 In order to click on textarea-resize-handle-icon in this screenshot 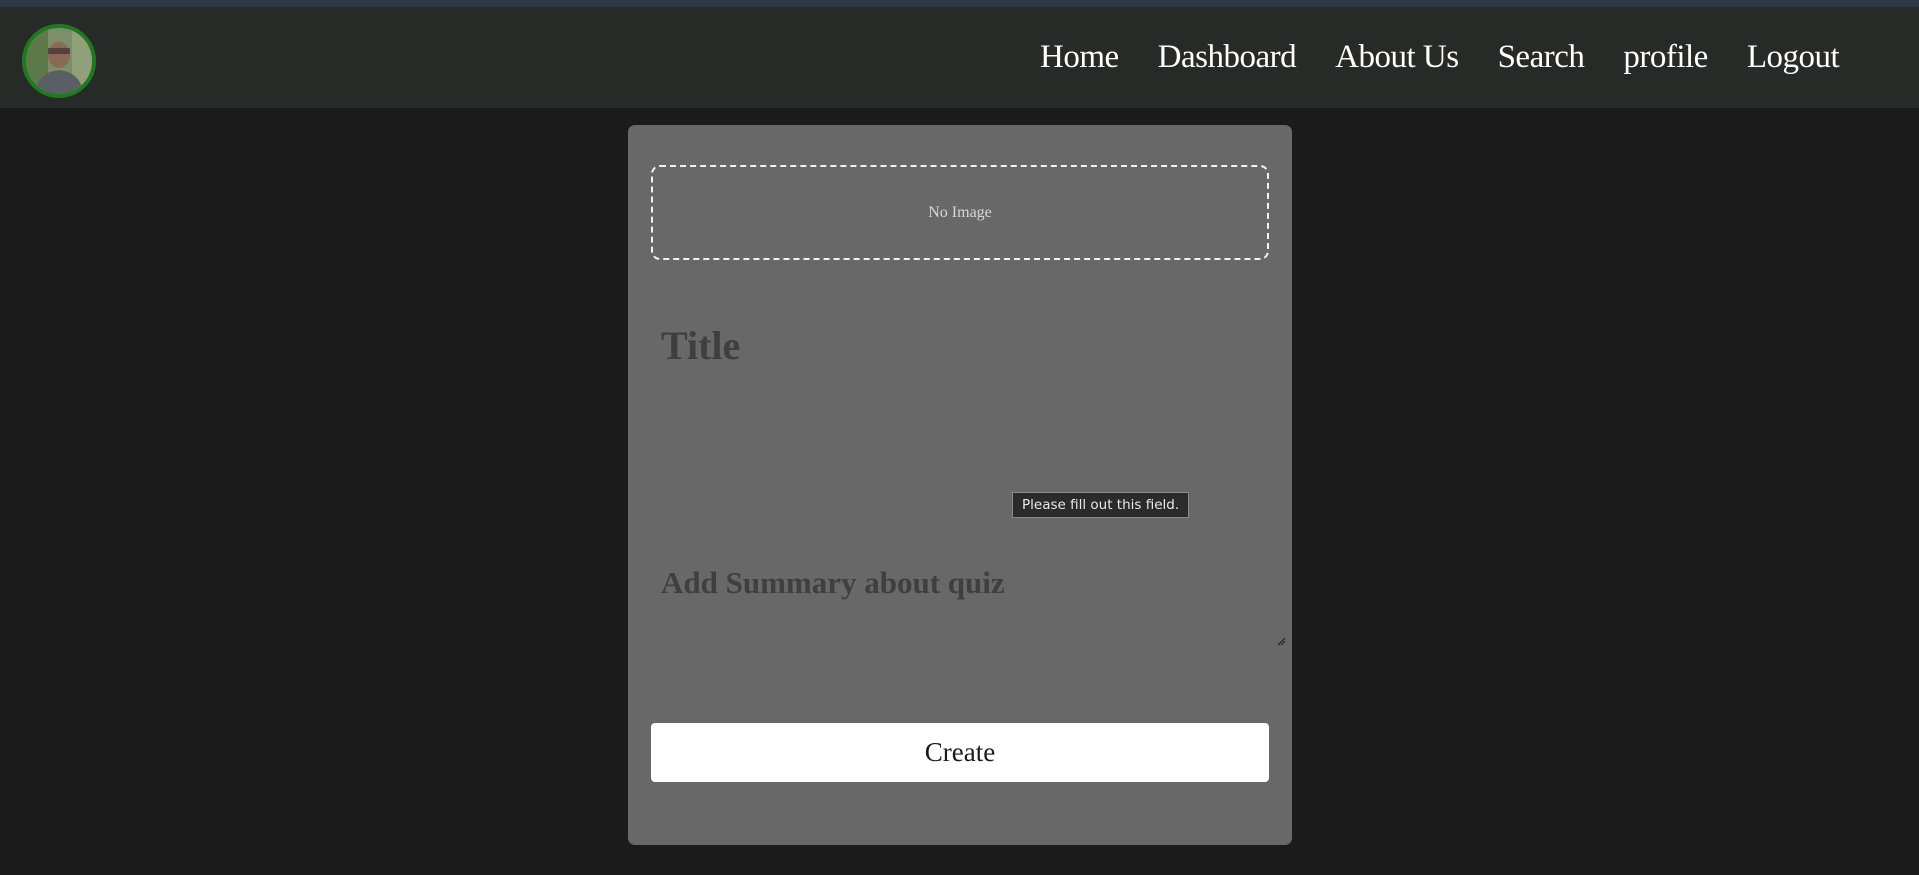, I will do `click(1281, 641)`.